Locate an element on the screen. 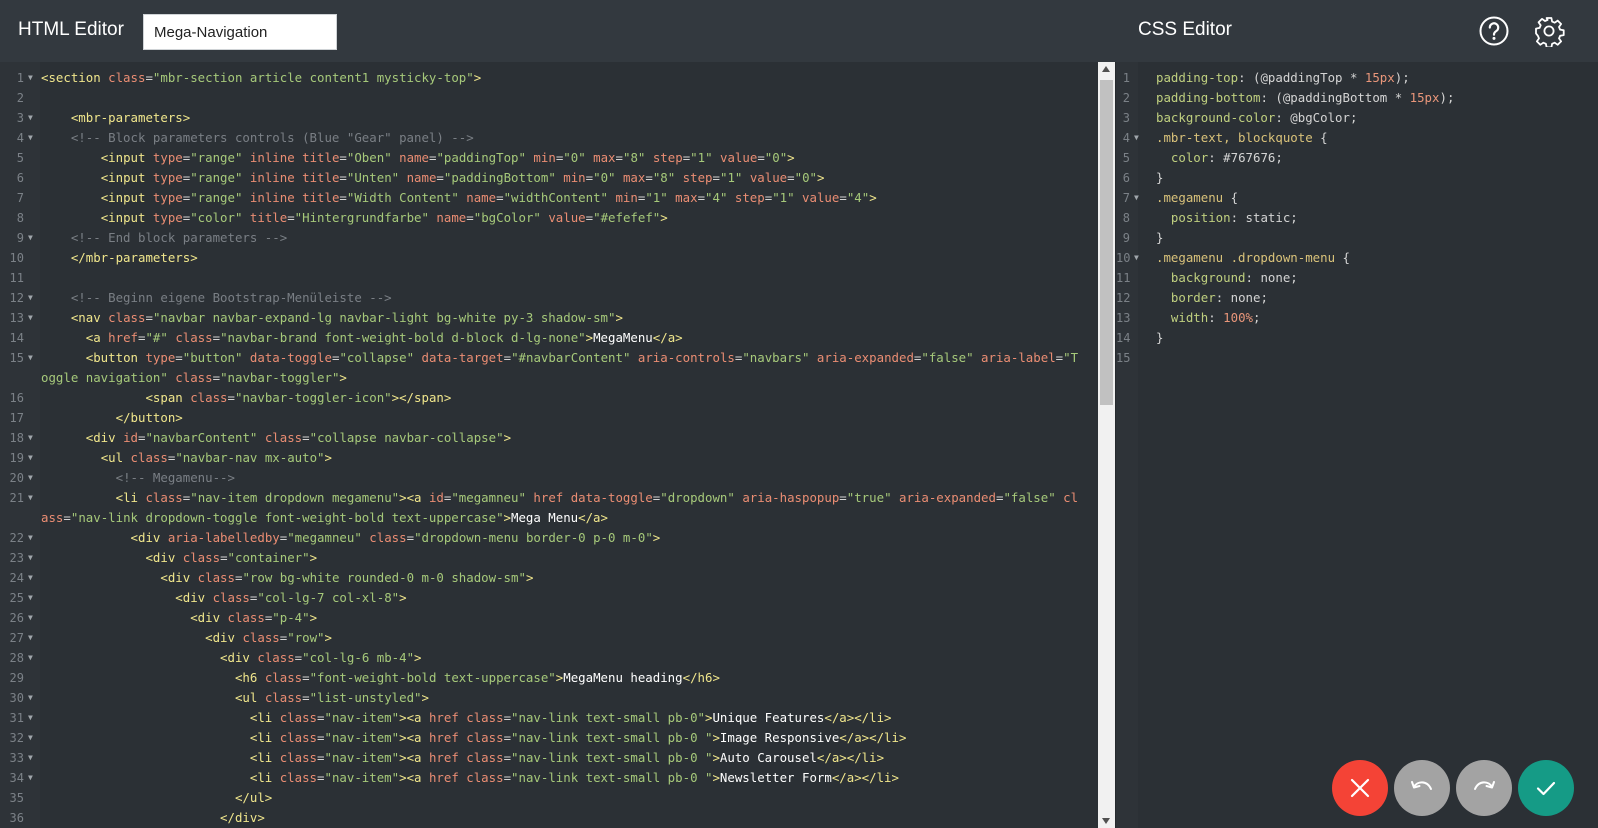  cancel-button is located at coordinates (1360, 788).